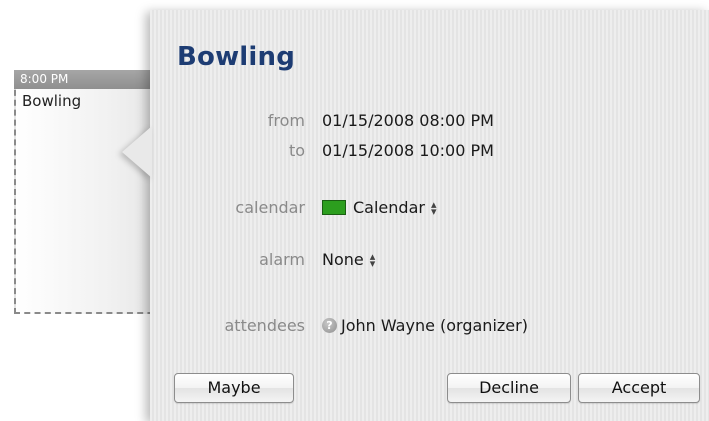  Describe the element at coordinates (389, 207) in the screenshot. I see `calendar-name: Calendar` at that location.